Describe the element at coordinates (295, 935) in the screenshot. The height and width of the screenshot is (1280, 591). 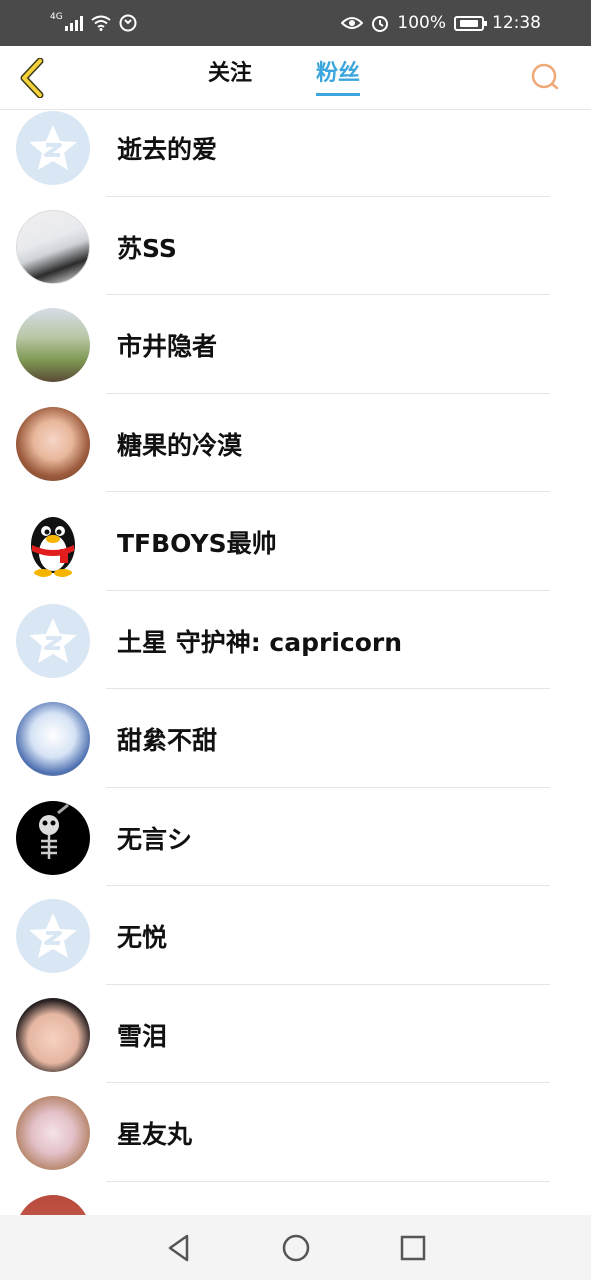
I see `list-item: 无悦` at that location.